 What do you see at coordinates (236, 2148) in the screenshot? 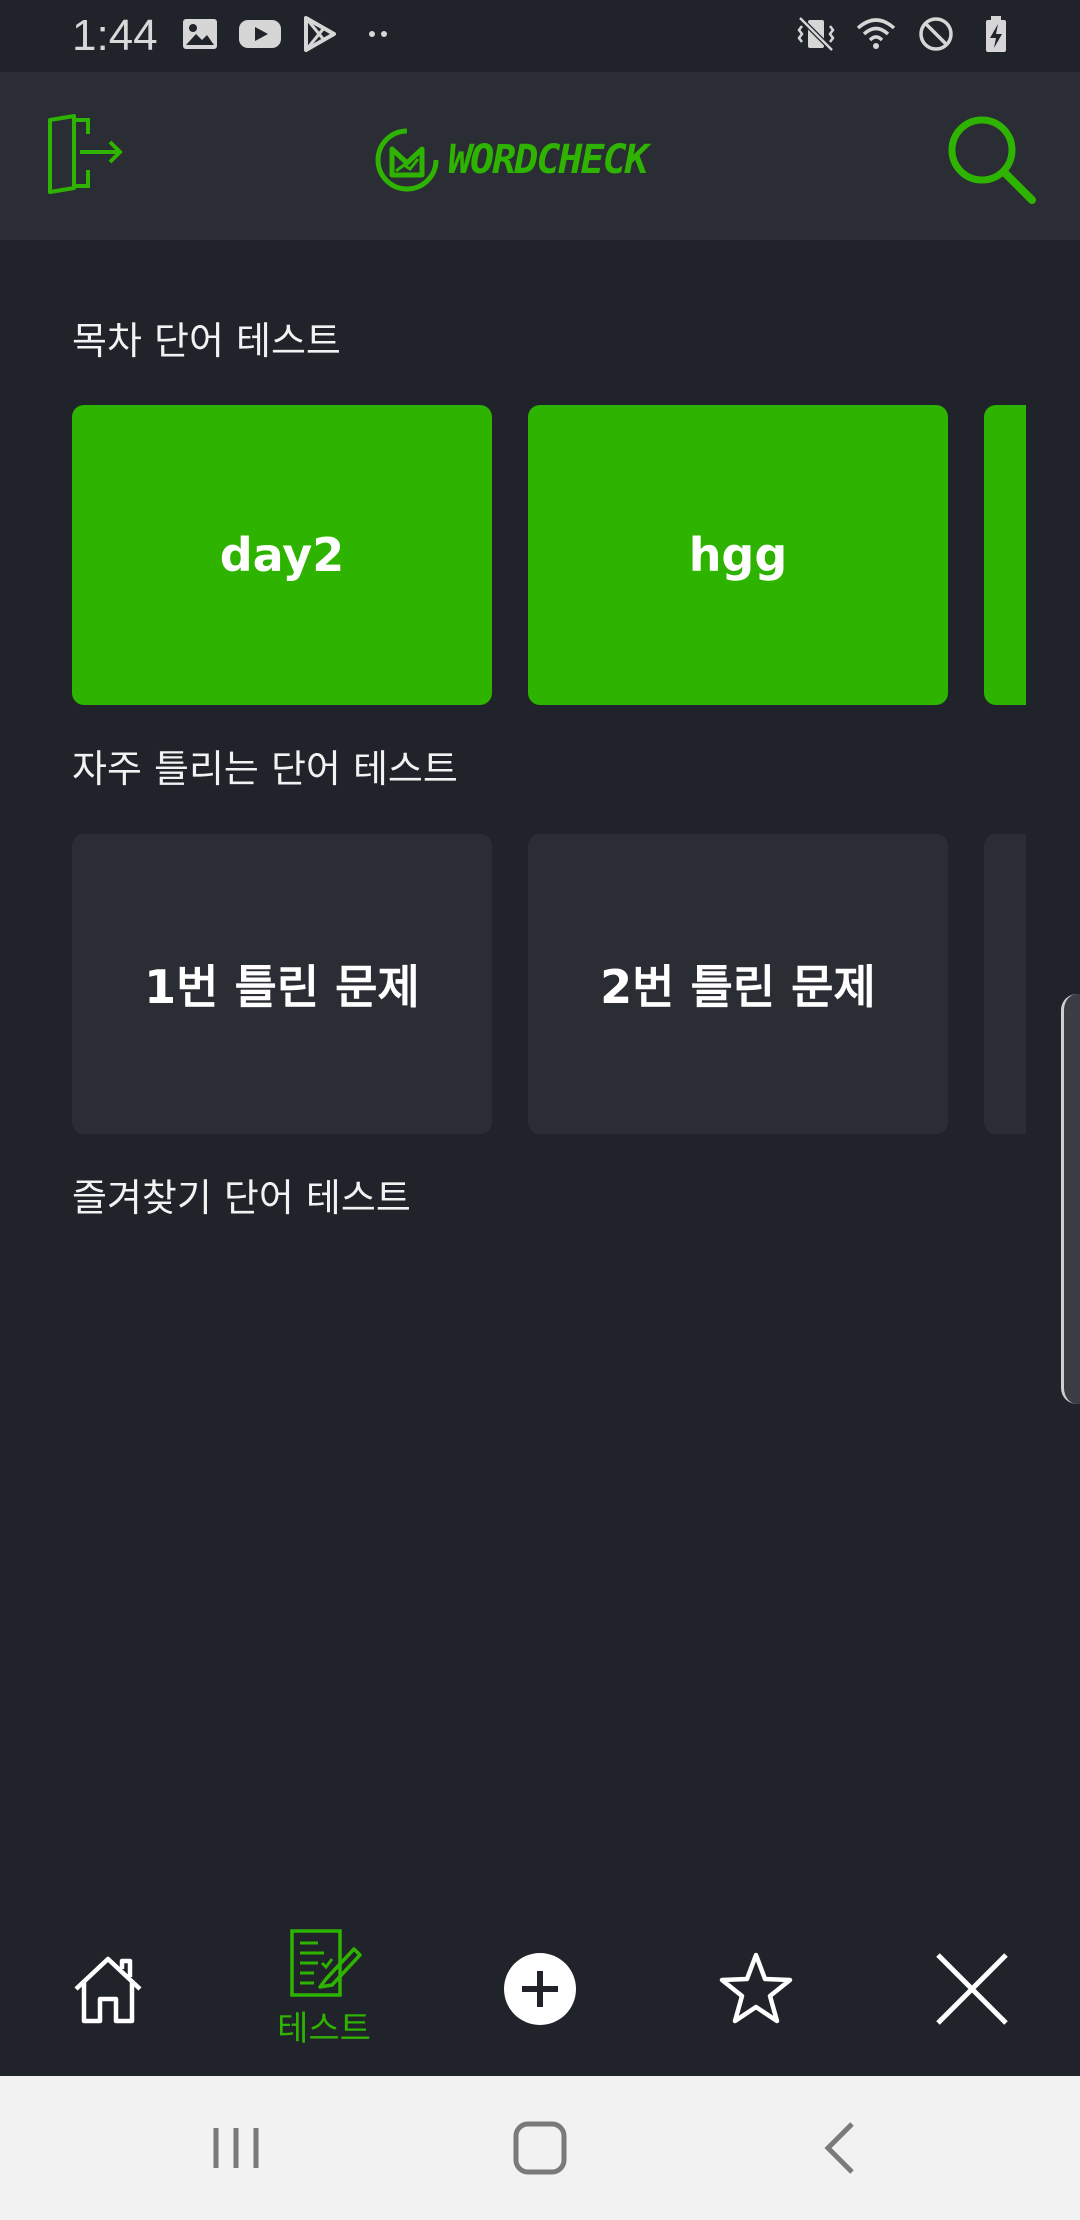
I see `recent-apps-icon` at bounding box center [236, 2148].